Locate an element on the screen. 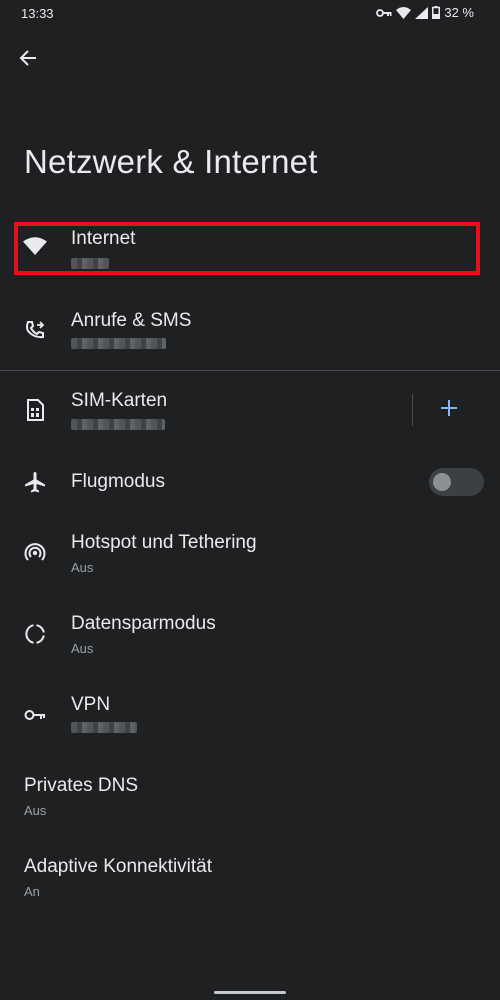  data-saver-subtitle: Aus is located at coordinates (82, 648).